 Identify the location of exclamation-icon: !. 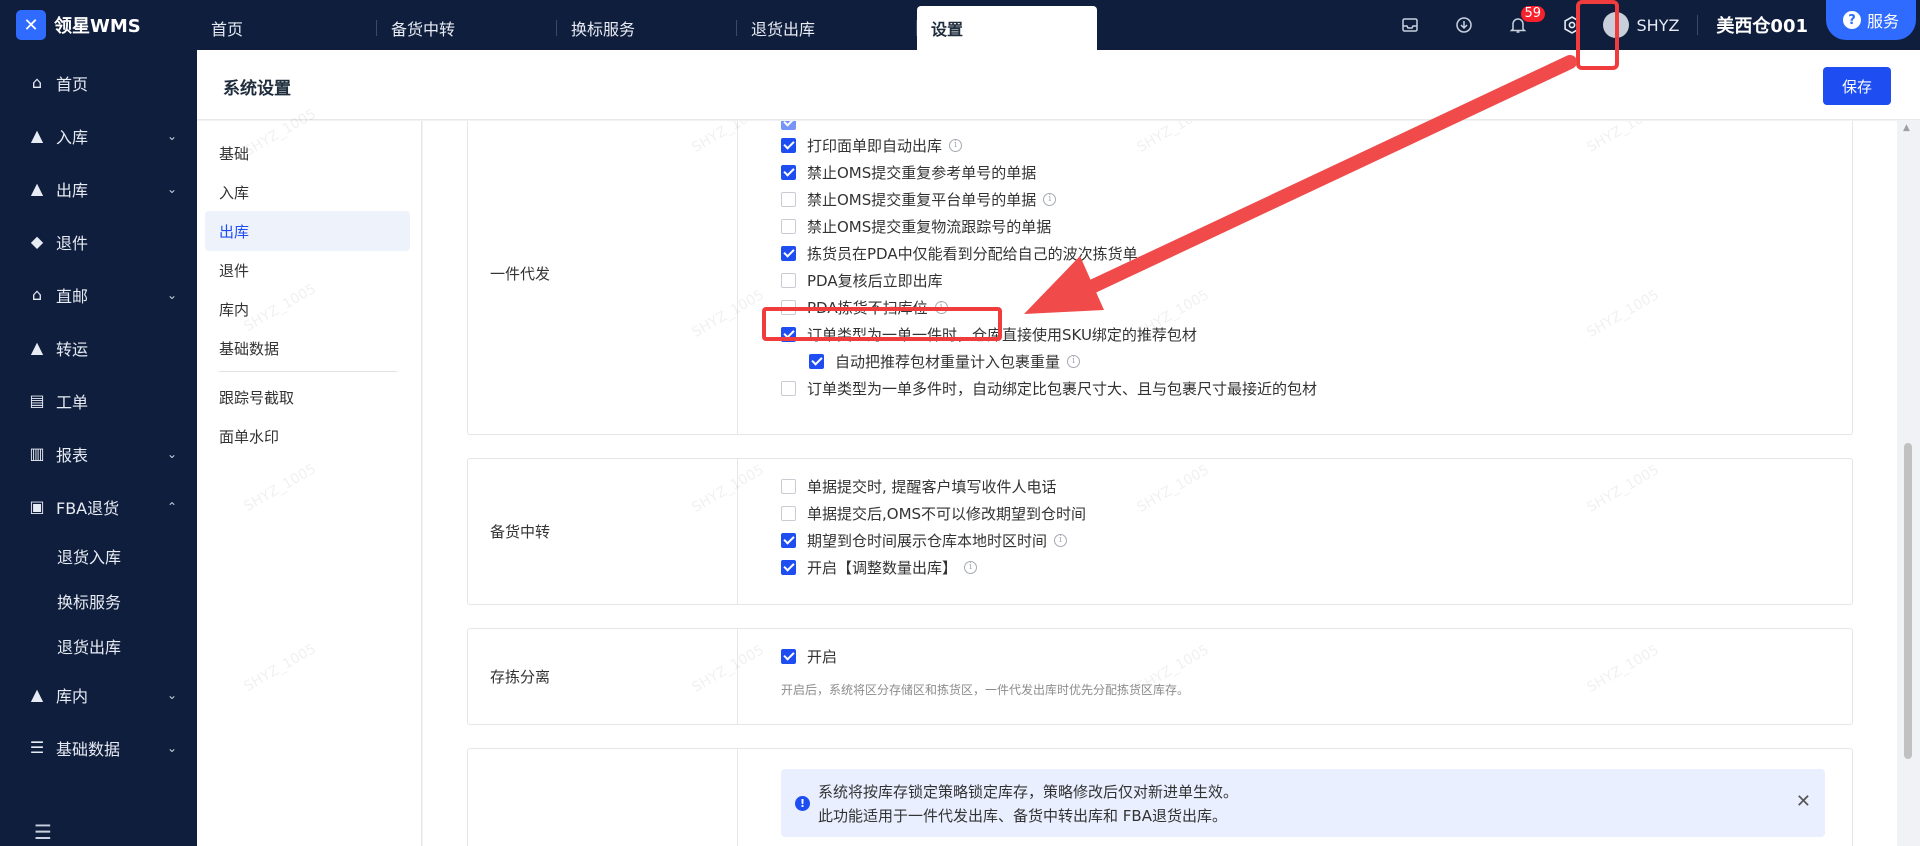
(802, 803).